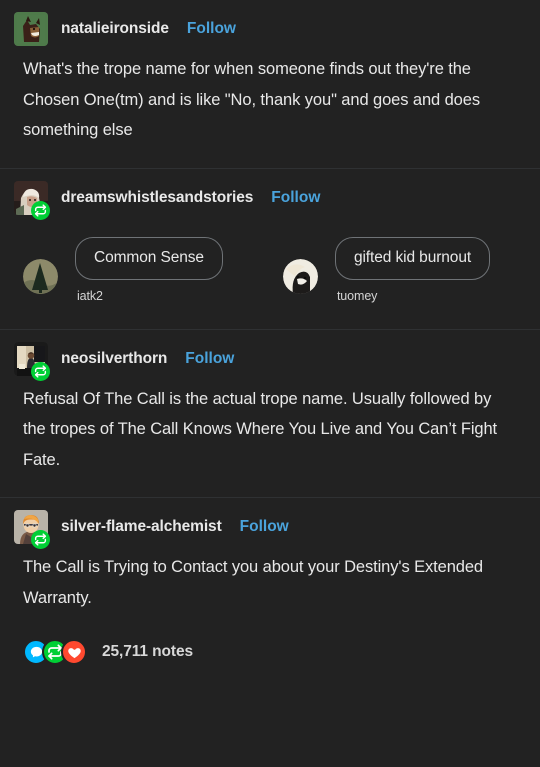  What do you see at coordinates (141, 527) in the screenshot?
I see `username: silver-flame-alchemist` at bounding box center [141, 527].